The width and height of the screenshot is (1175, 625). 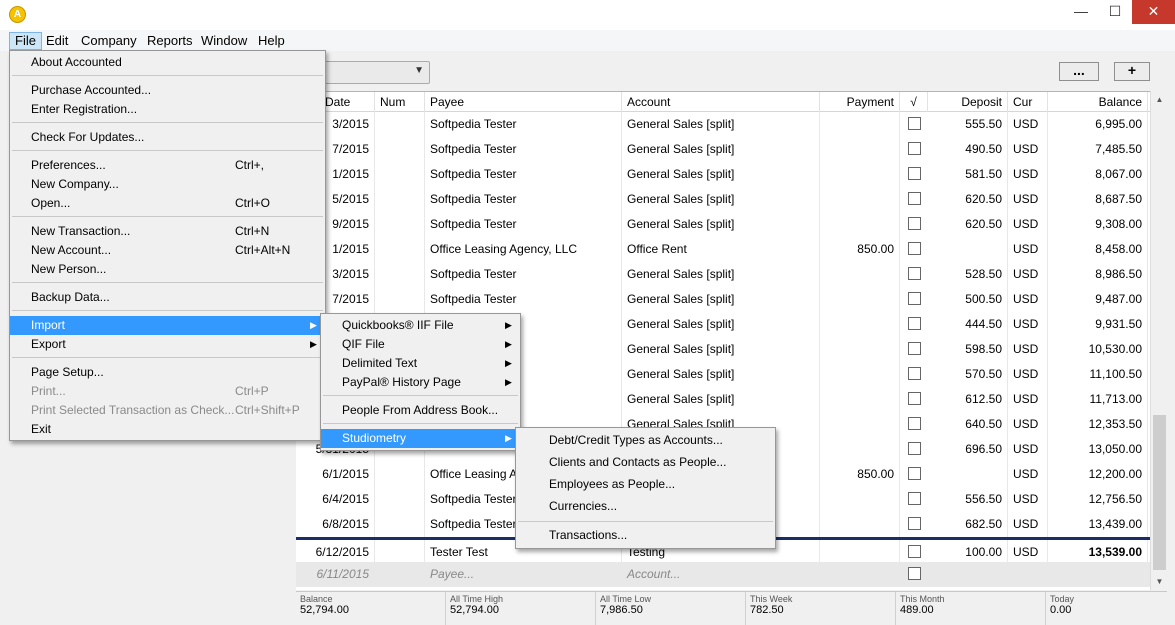 What do you see at coordinates (1098, 349) in the screenshot?
I see `cell-balance: 10,530.00` at bounding box center [1098, 349].